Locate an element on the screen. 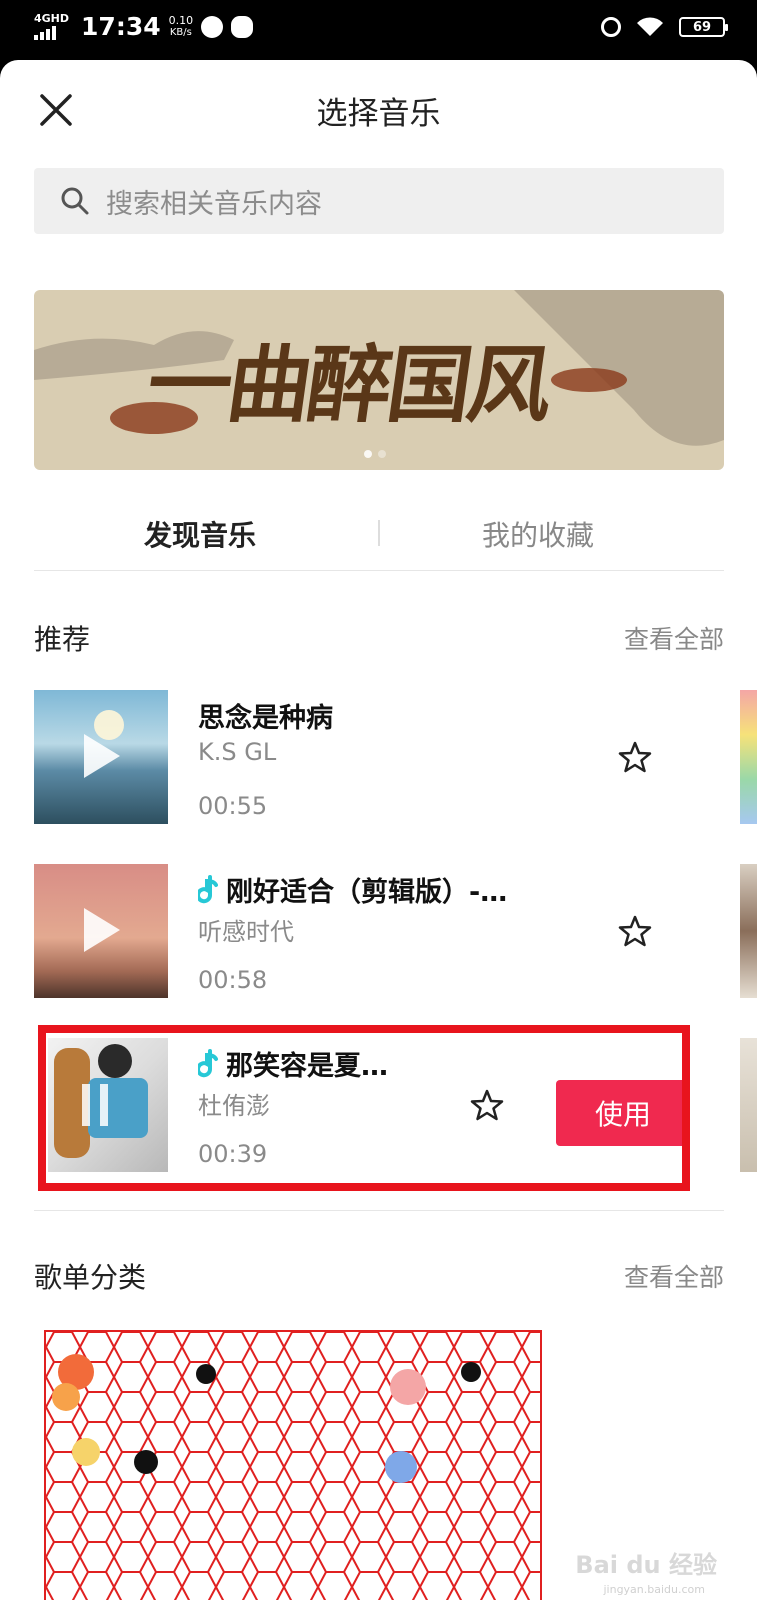 The height and width of the screenshot is (1600, 757). clock: 17:34 is located at coordinates (121, 26).